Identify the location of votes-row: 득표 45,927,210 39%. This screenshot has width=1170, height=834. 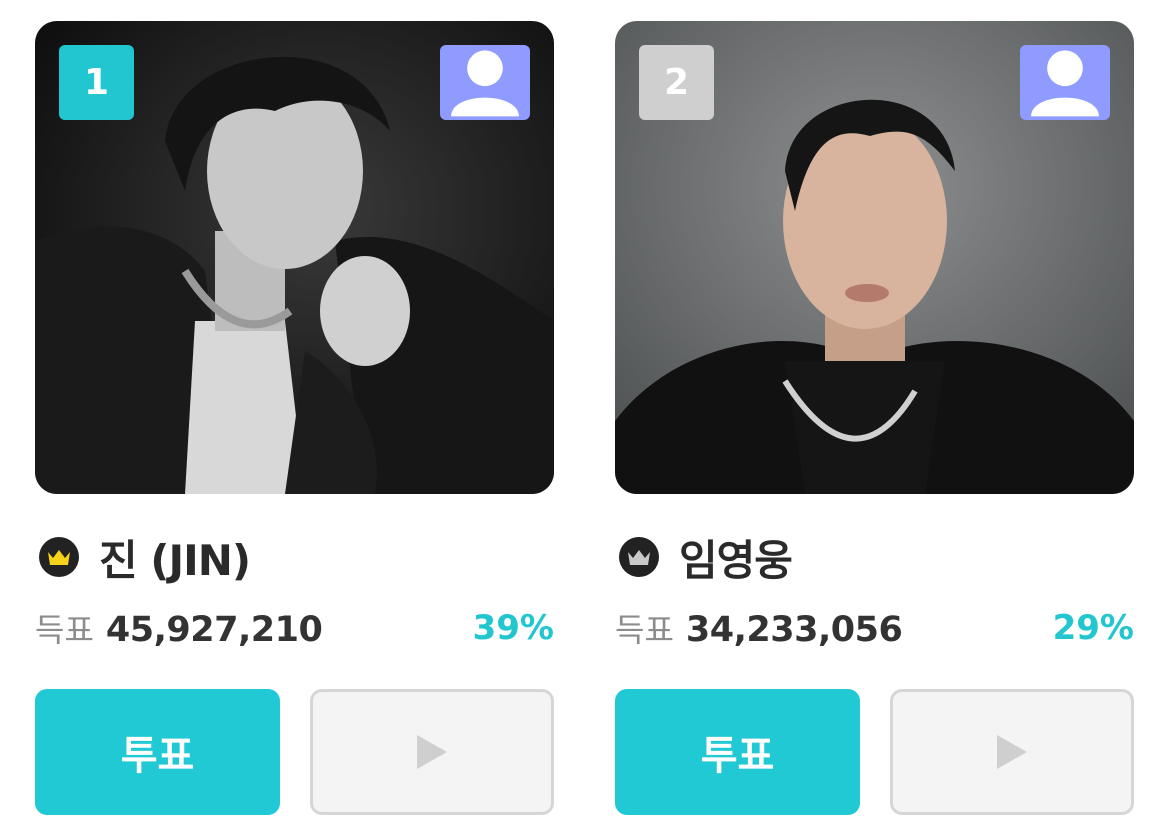
(294, 628).